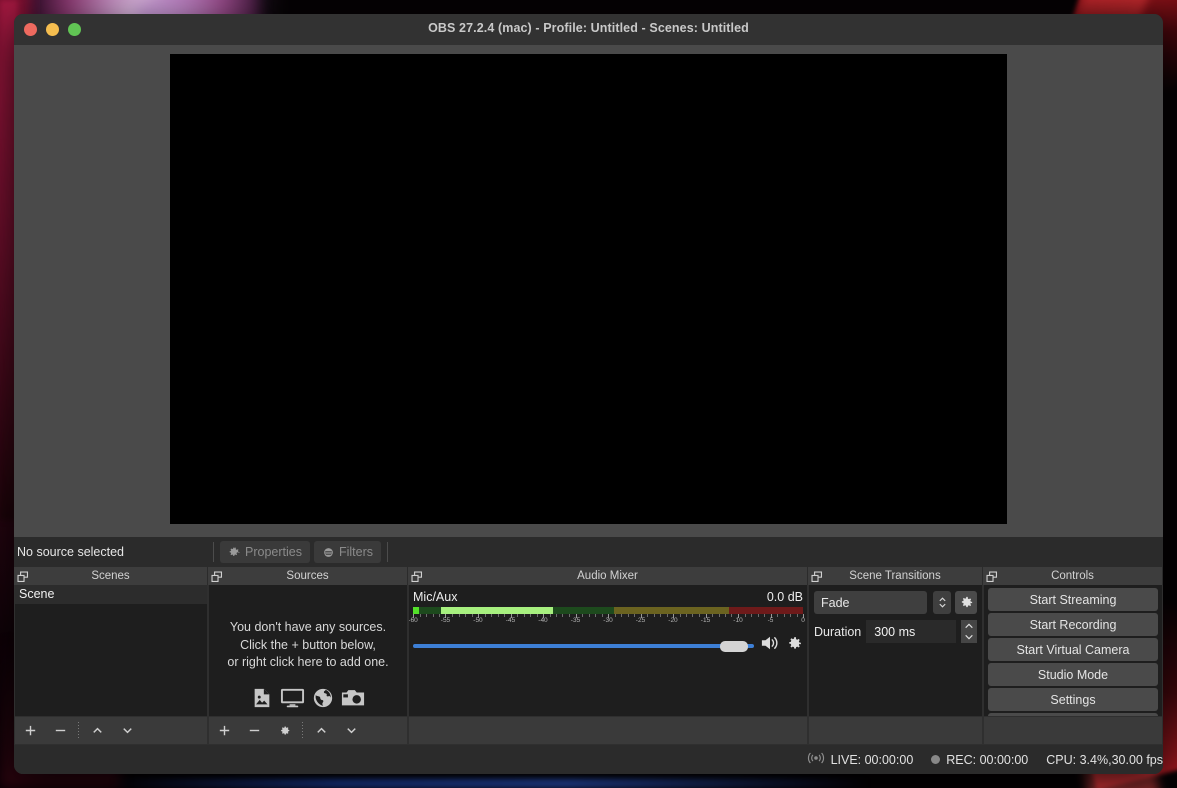 This screenshot has width=1177, height=788. What do you see at coordinates (803, 620) in the screenshot?
I see `meter-tick-label: 0` at bounding box center [803, 620].